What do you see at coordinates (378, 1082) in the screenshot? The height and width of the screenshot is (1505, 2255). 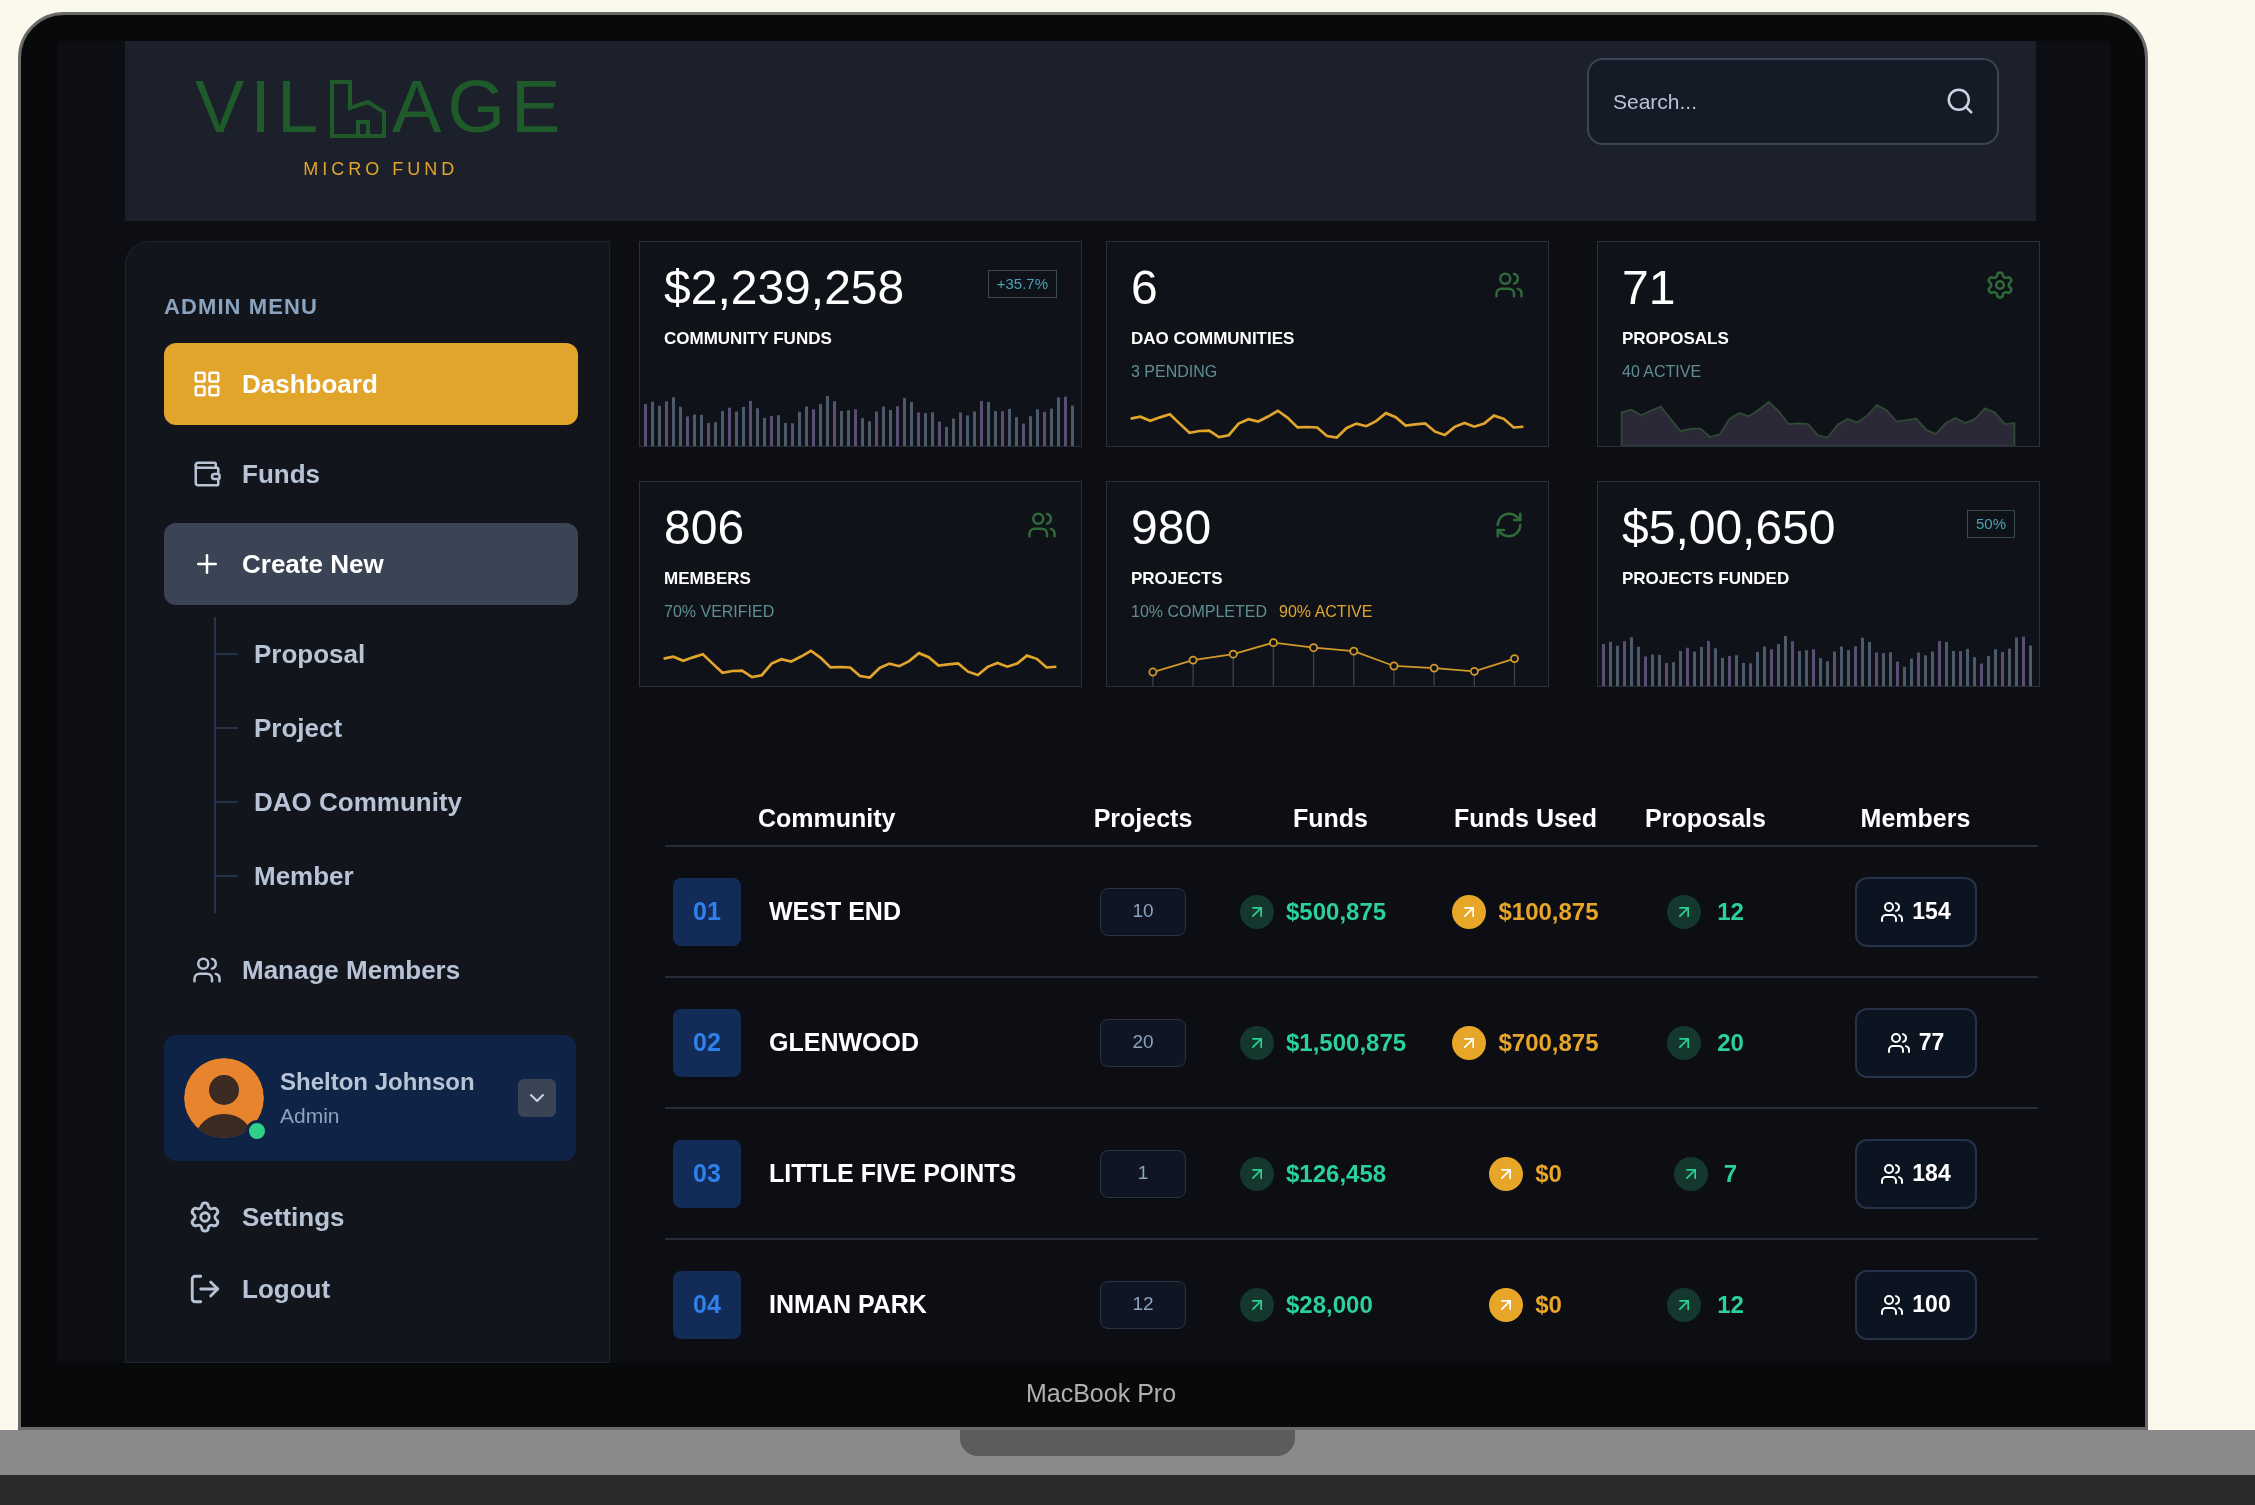 I see `user-name: Shelton Johnson` at bounding box center [378, 1082].